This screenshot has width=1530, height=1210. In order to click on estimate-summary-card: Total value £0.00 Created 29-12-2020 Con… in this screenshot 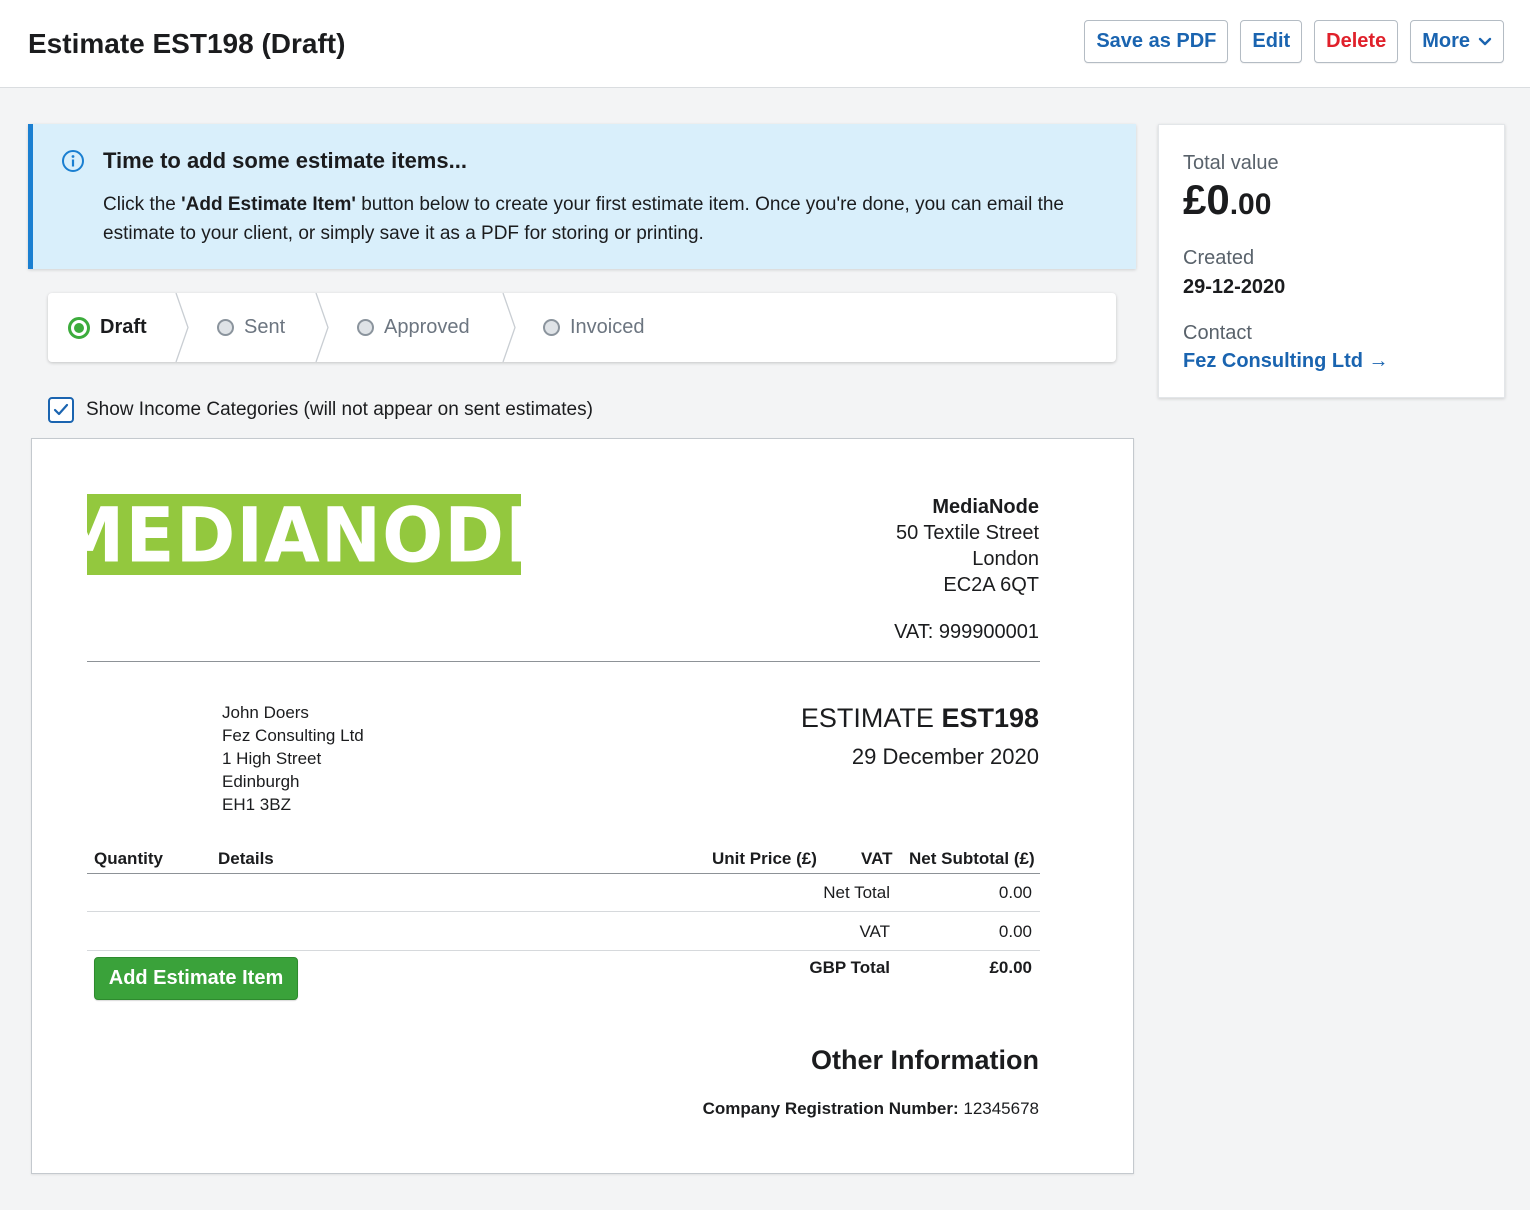, I will do `click(1331, 261)`.